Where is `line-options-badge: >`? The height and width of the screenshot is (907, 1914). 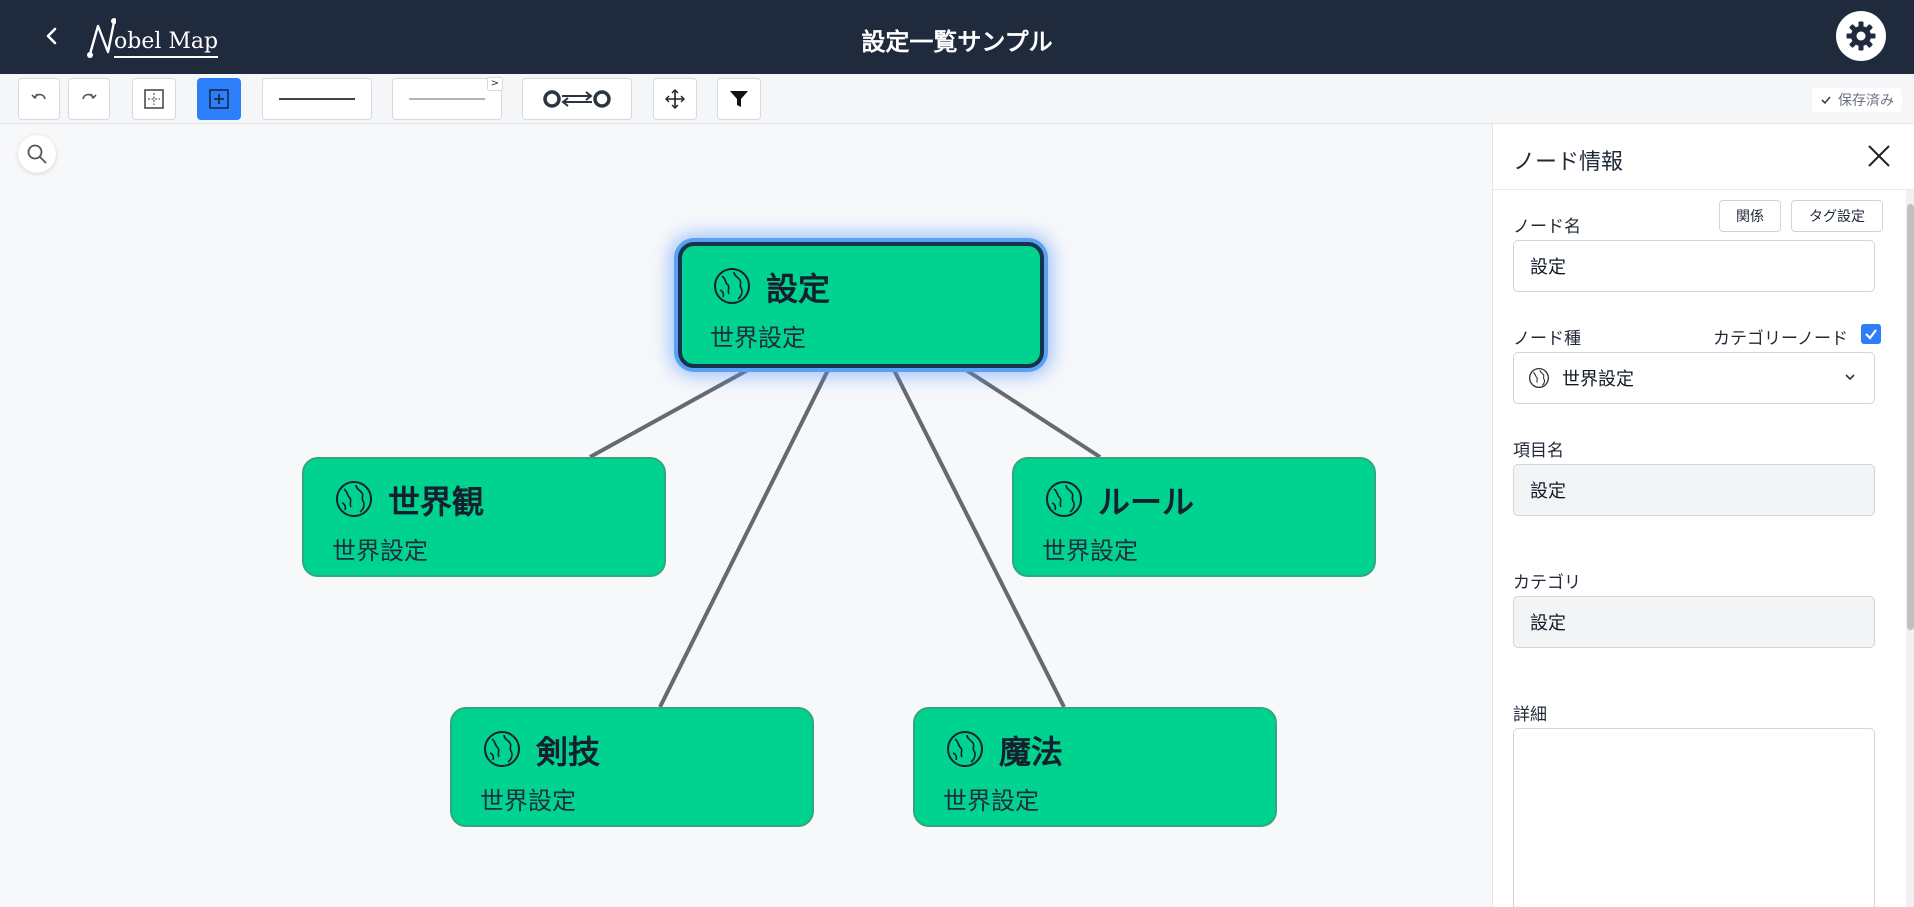 line-options-badge: > is located at coordinates (494, 84).